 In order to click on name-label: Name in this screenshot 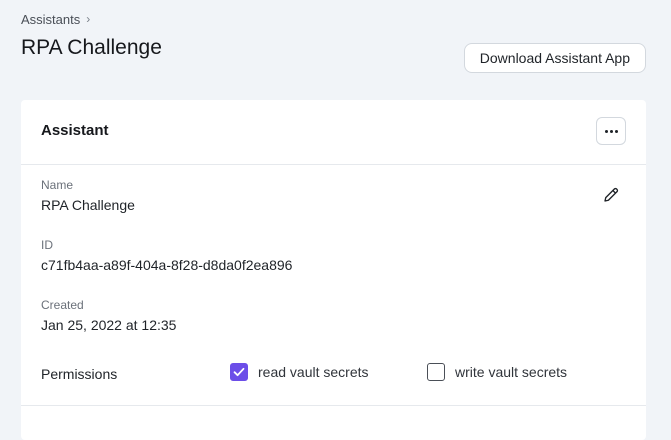, I will do `click(57, 185)`.